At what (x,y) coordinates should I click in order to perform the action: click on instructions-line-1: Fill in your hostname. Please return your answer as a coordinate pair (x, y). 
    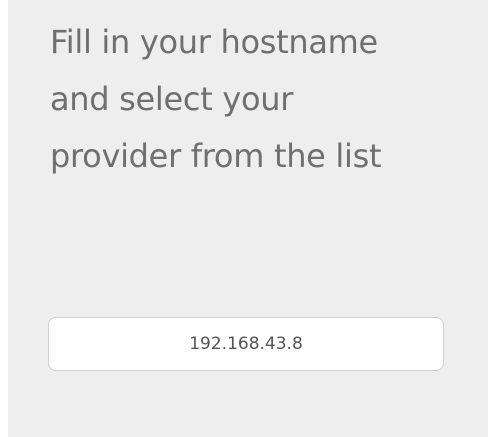
    Looking at the image, I should click on (214, 42).